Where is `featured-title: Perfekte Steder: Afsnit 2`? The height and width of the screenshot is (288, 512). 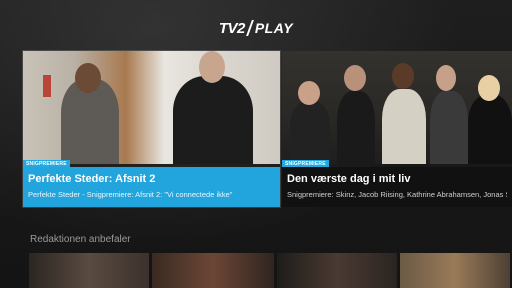
featured-title: Perfekte Steder: Afsnit 2 is located at coordinates (92, 179).